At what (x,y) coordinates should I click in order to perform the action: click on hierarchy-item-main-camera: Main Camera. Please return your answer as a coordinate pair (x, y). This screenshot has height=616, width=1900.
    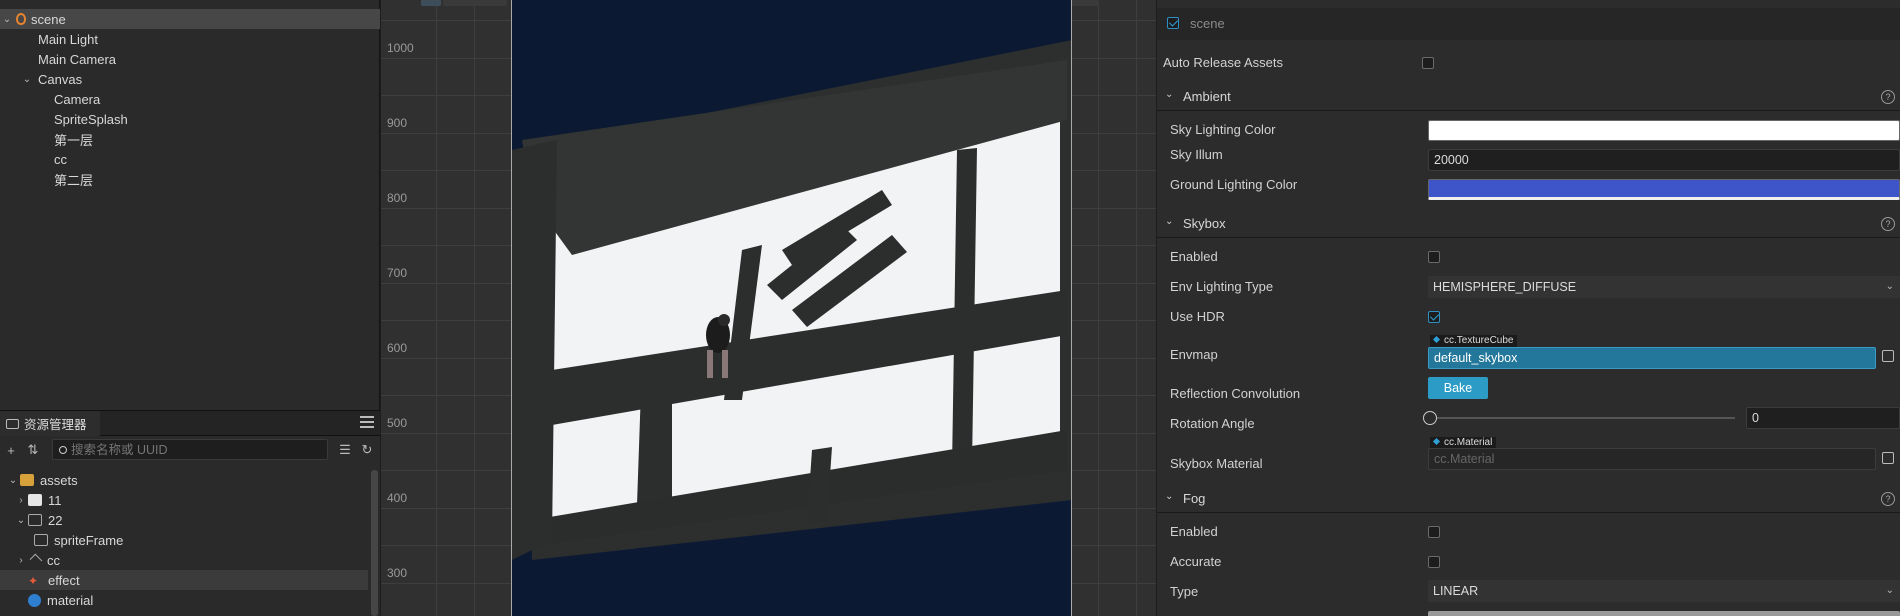
    Looking at the image, I should click on (190, 59).